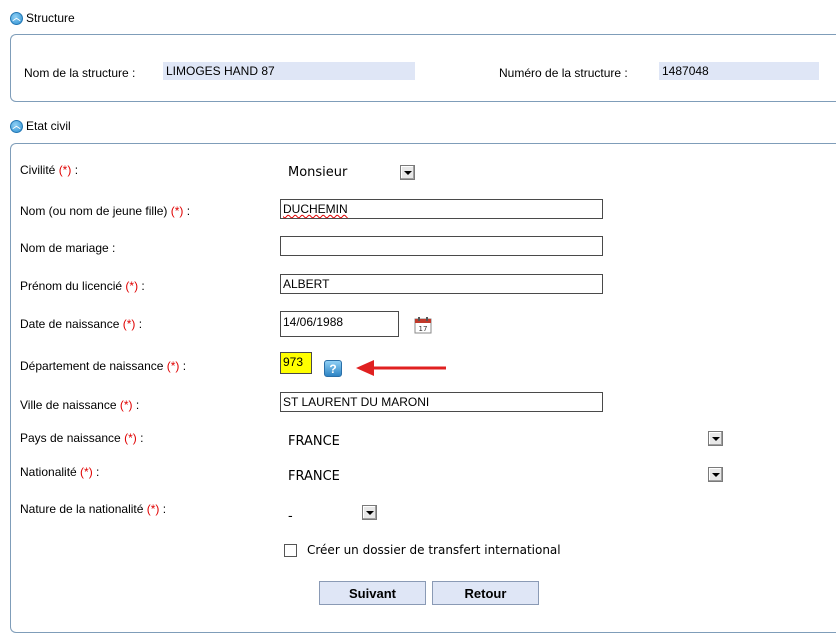 This screenshot has width=836, height=633. What do you see at coordinates (317, 172) in the screenshot?
I see `civilite-select: Monsieur` at bounding box center [317, 172].